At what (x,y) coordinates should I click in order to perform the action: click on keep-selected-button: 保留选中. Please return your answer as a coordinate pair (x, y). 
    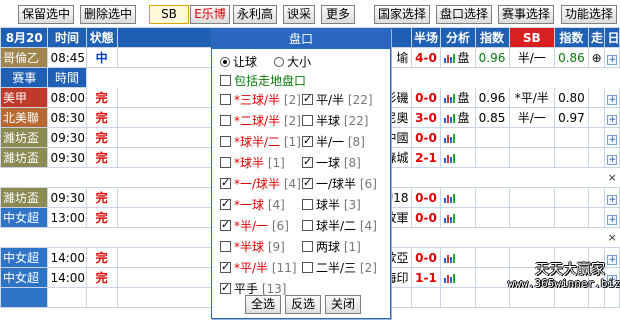
    Looking at the image, I should click on (46, 14).